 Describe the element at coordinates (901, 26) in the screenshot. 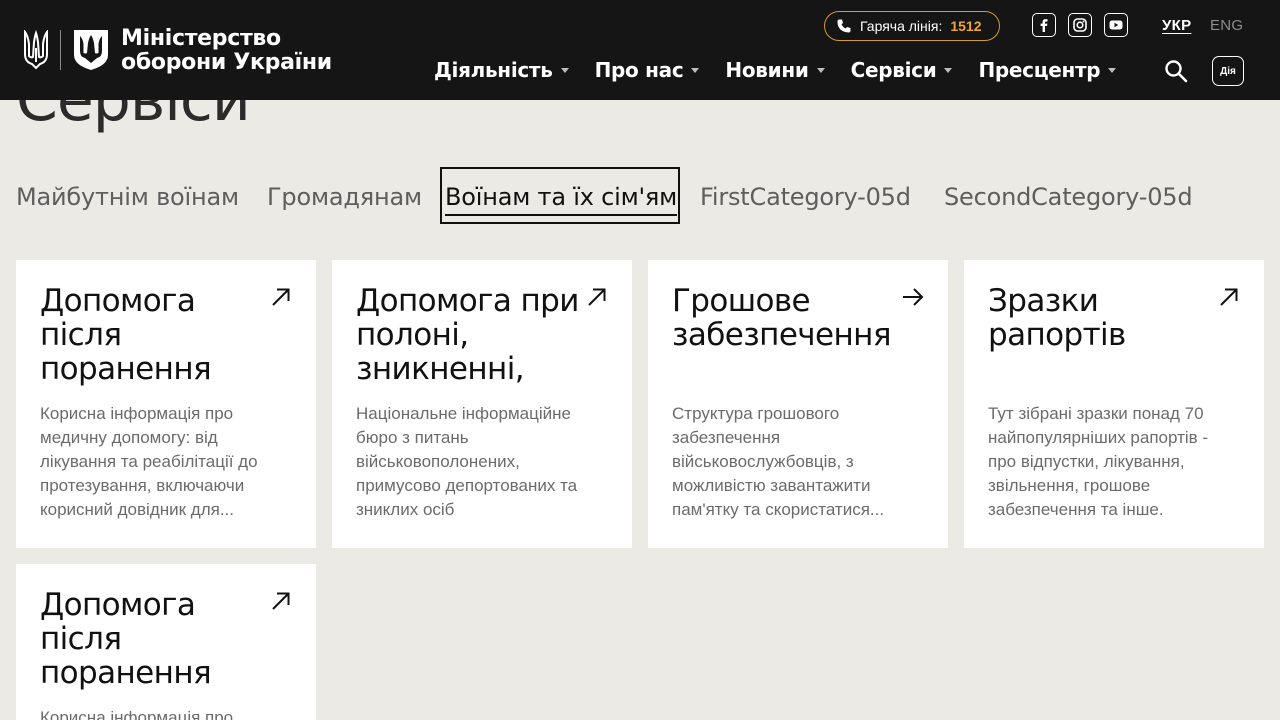

I see `hotline-label: Гаряча лінія:` at that location.